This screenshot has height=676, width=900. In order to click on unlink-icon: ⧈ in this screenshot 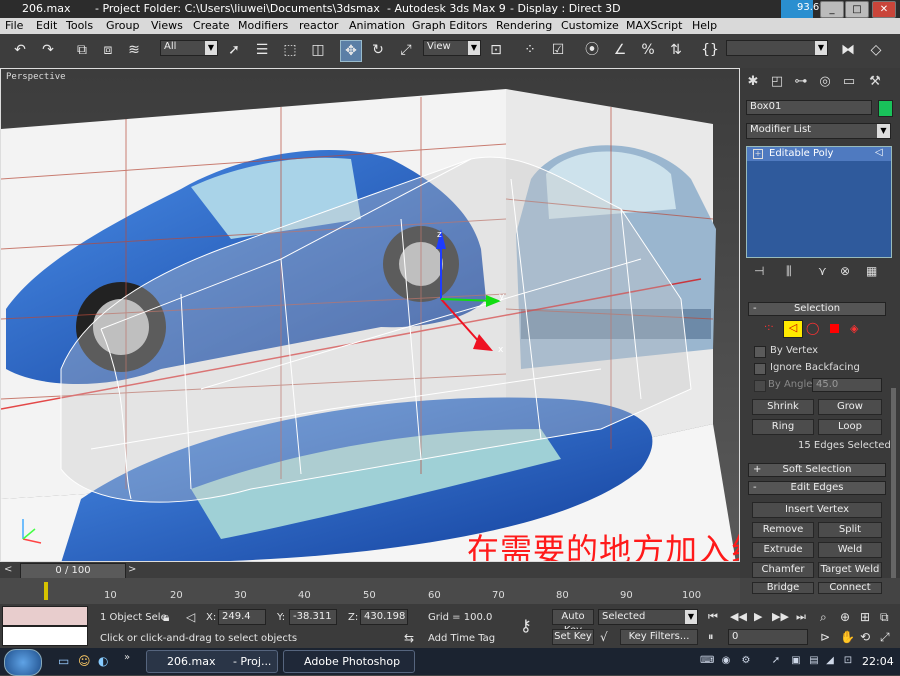, I will do `click(108, 50)`.